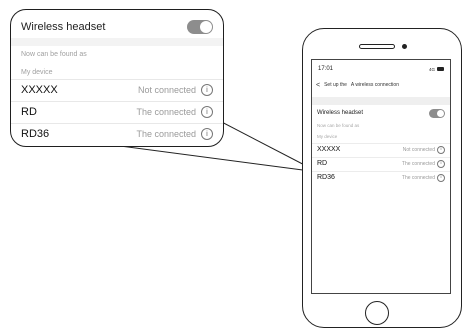 The image size is (467, 334). What do you see at coordinates (318, 85) in the screenshot?
I see `back-chevron-icon: <` at bounding box center [318, 85].